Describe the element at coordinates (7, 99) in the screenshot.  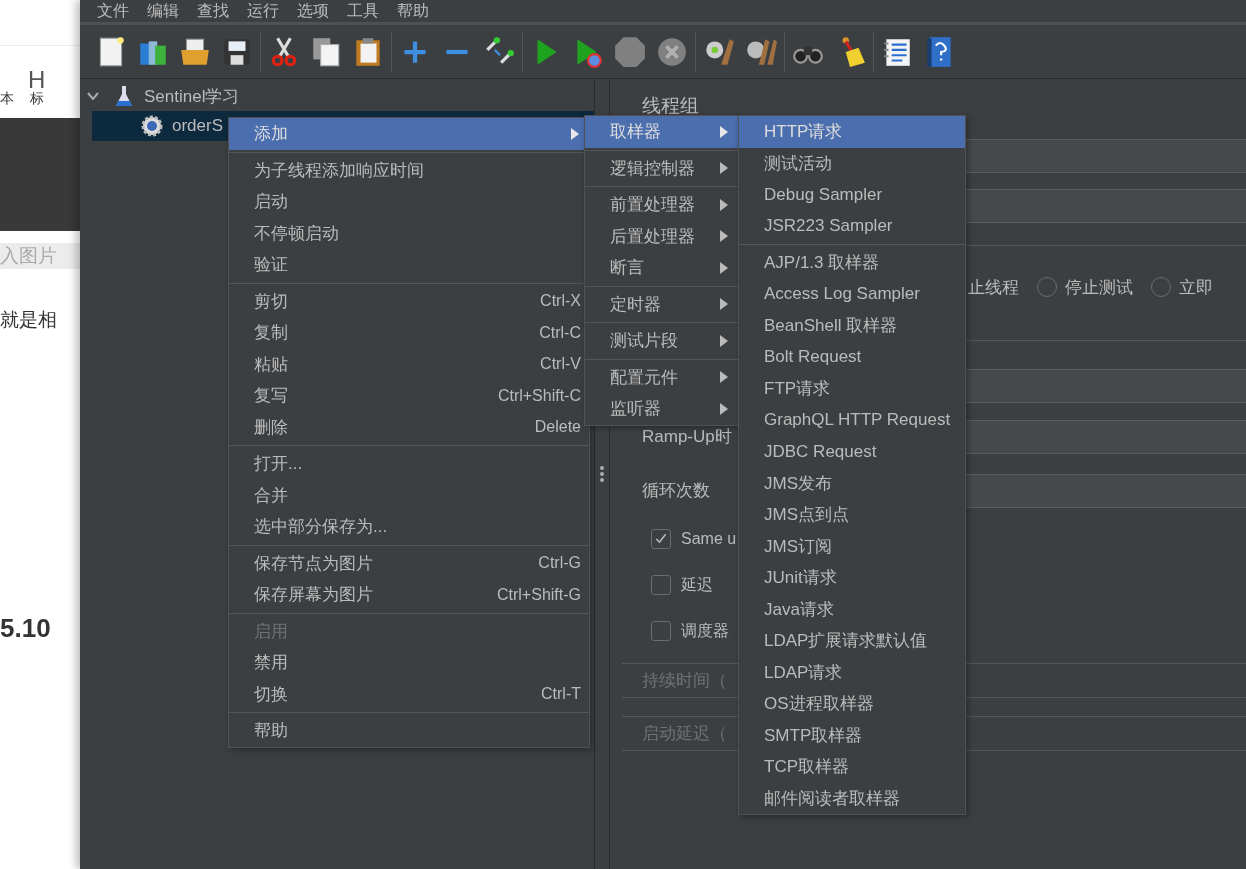
I see `toolbar-label: 本` at that location.